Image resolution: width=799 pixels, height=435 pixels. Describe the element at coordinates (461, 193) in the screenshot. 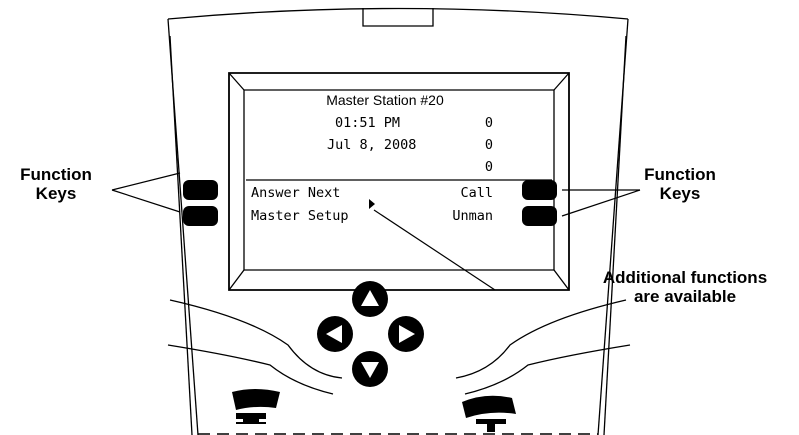

I see `softkey-call: Call` at that location.